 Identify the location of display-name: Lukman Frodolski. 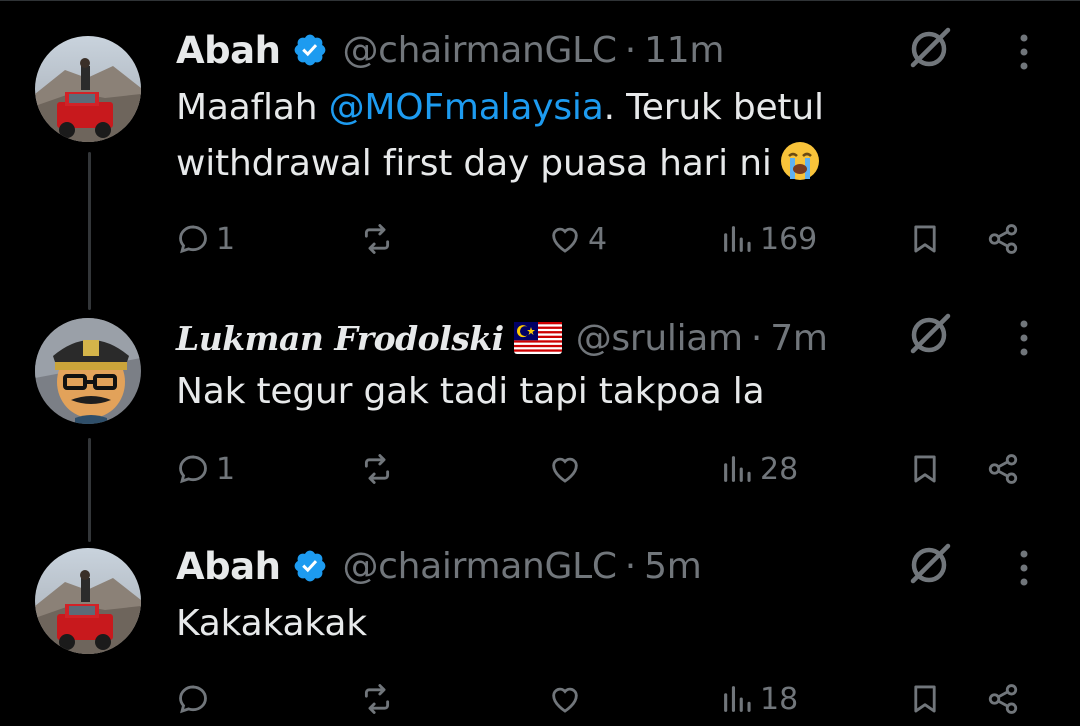
(340, 338).